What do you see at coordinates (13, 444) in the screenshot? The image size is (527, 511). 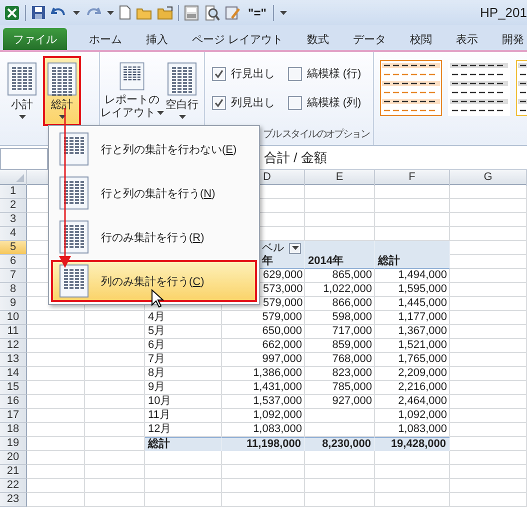 I see `row-header: 19` at bounding box center [13, 444].